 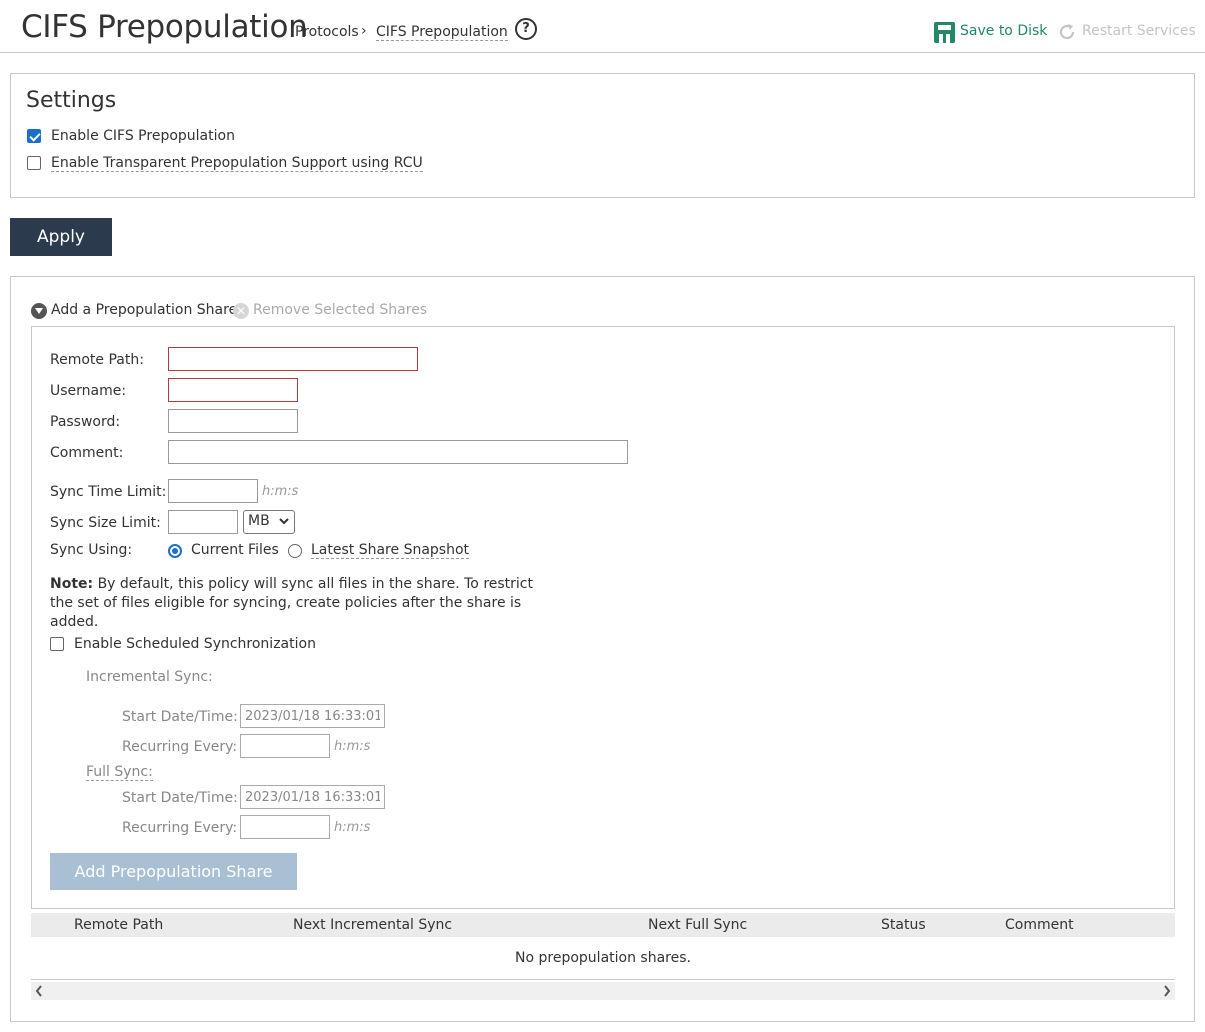 What do you see at coordinates (603, 991) in the screenshot?
I see `horizontal-scrollbar` at bounding box center [603, 991].